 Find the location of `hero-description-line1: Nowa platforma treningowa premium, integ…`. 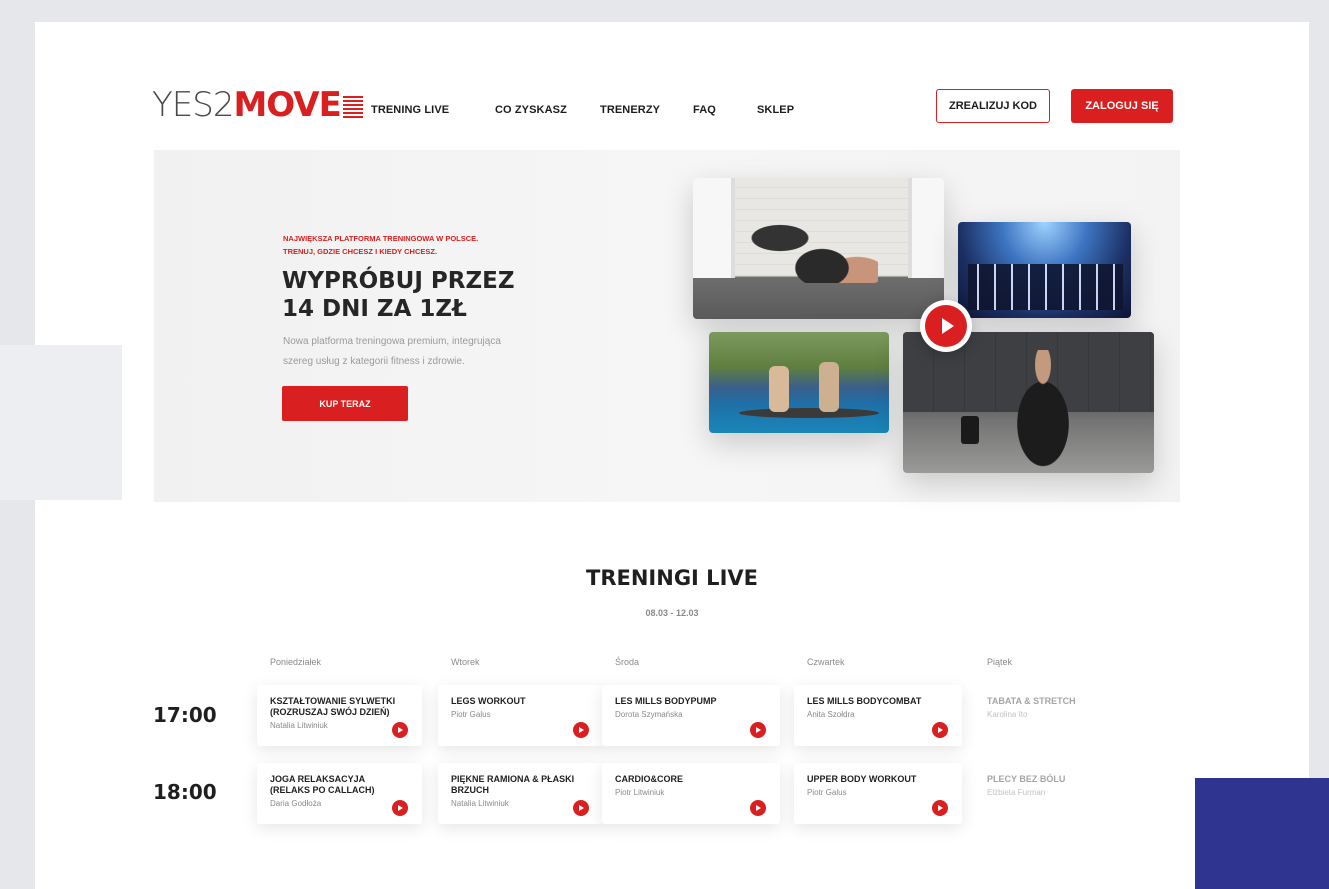

hero-description-line1: Nowa platforma treningowa premium, integ… is located at coordinates (392, 341).